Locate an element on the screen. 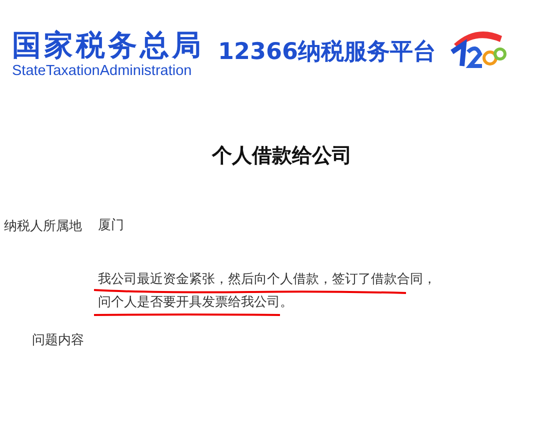 This screenshot has height=435, width=554. agency-name: 国家税务总局 is located at coordinates (108, 45).